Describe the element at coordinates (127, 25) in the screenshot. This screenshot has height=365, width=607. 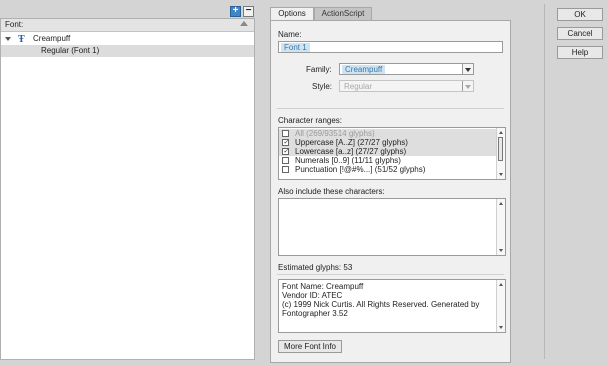
I see `tree-header: Font:` at that location.